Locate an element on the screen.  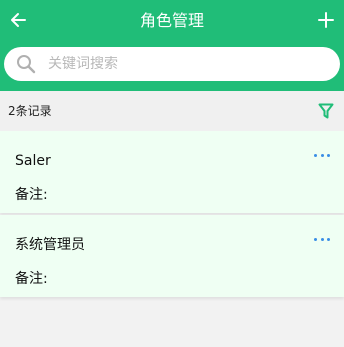
role-name: 系统管理员 is located at coordinates (50, 245).